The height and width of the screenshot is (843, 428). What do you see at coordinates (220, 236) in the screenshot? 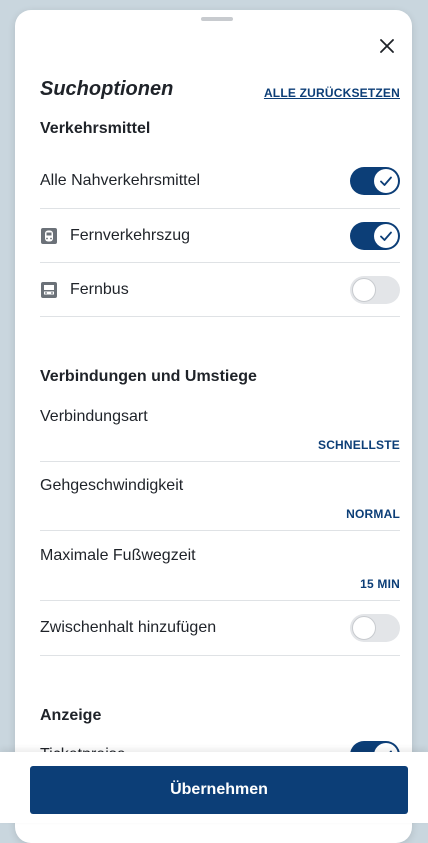
I see `setting-row-long-distance-train: Fernverkehrszug` at bounding box center [220, 236].